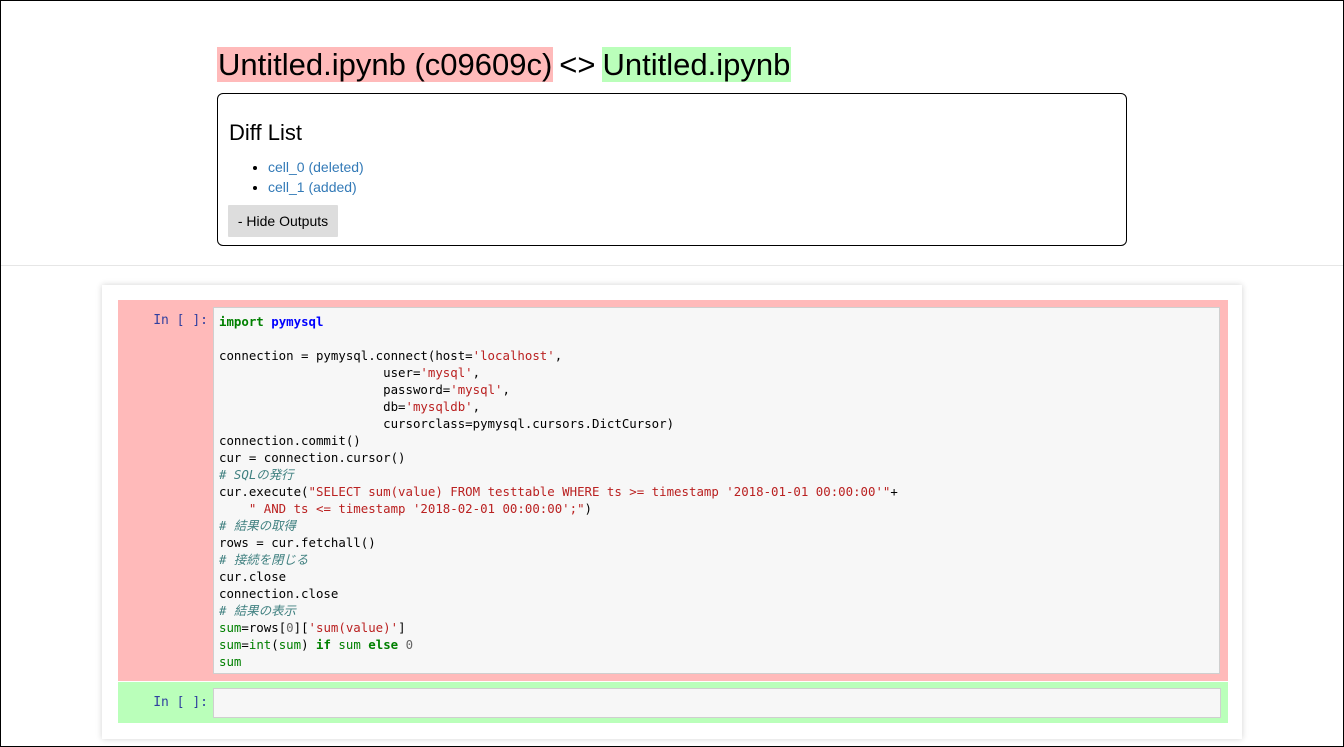 The height and width of the screenshot is (747, 1344). What do you see at coordinates (696, 64) in the screenshot?
I see `new-notebook-title: Untitled.ipynb` at bounding box center [696, 64].